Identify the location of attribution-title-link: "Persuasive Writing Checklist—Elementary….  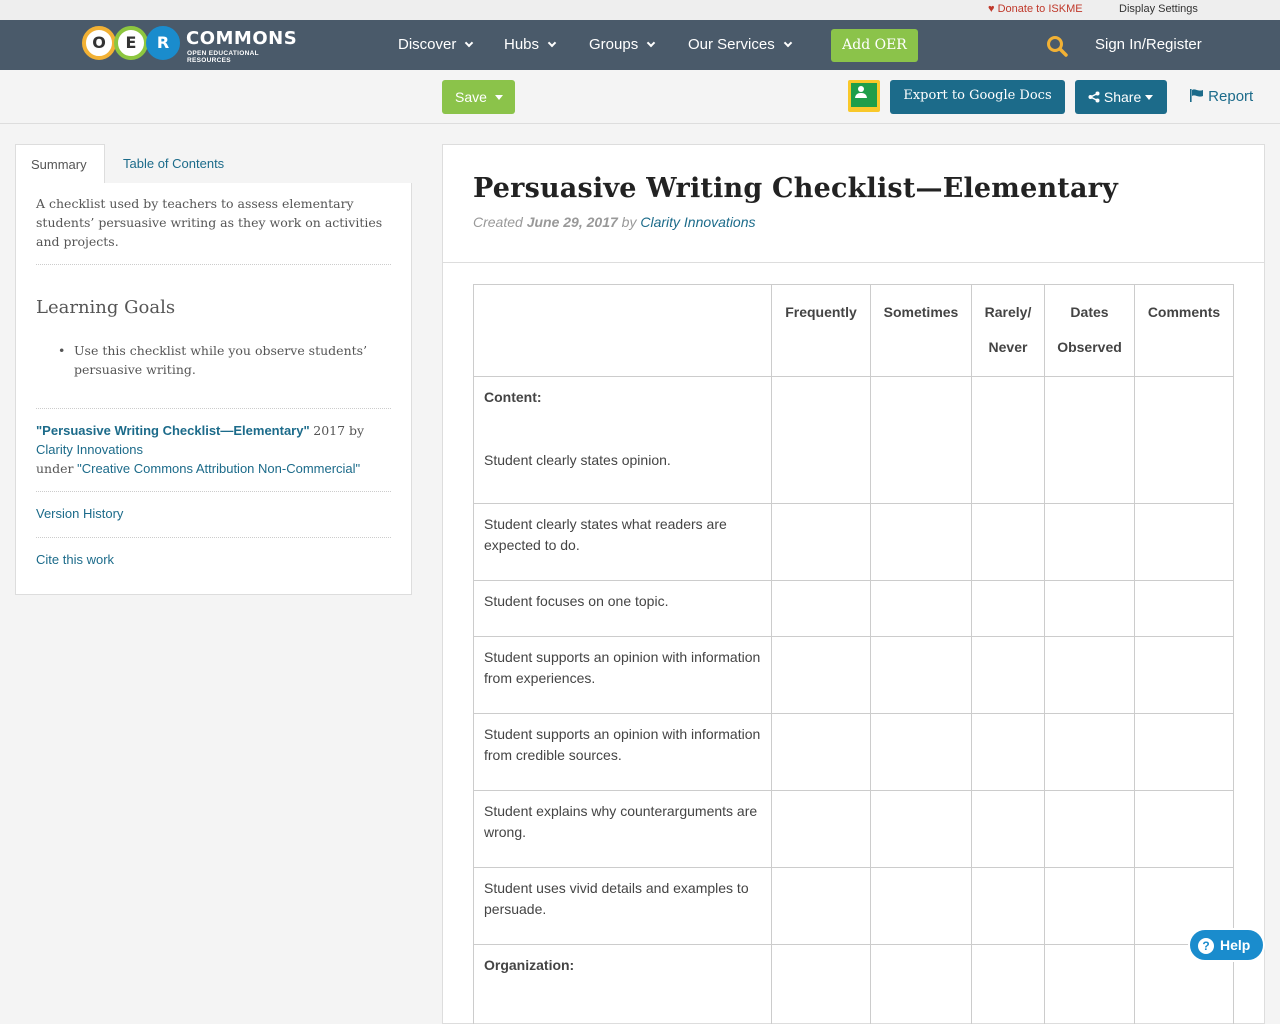
(173, 430).